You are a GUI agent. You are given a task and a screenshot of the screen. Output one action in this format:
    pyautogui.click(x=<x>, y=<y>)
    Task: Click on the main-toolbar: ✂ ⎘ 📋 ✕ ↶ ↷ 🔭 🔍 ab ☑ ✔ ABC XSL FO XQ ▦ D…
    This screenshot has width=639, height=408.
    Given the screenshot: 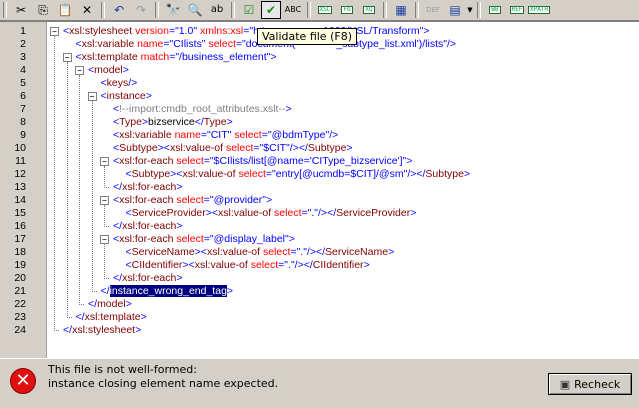 What is the action you would take?
    pyautogui.click(x=319, y=10)
    